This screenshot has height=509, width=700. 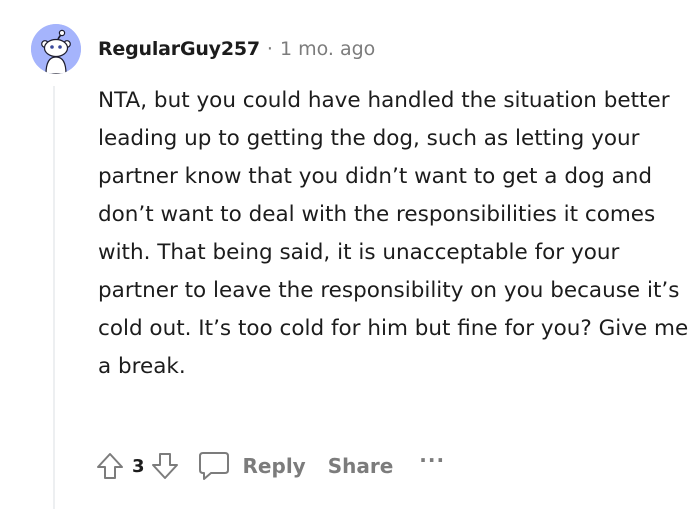 I want to click on more-options-button: ···, so click(x=432, y=460).